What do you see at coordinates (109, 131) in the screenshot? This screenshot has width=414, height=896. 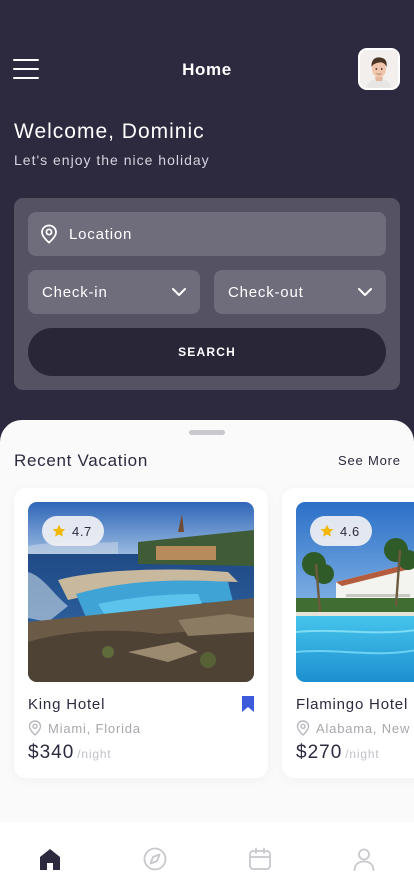 I see `welcome-heading: Welcome, Dominic` at bounding box center [109, 131].